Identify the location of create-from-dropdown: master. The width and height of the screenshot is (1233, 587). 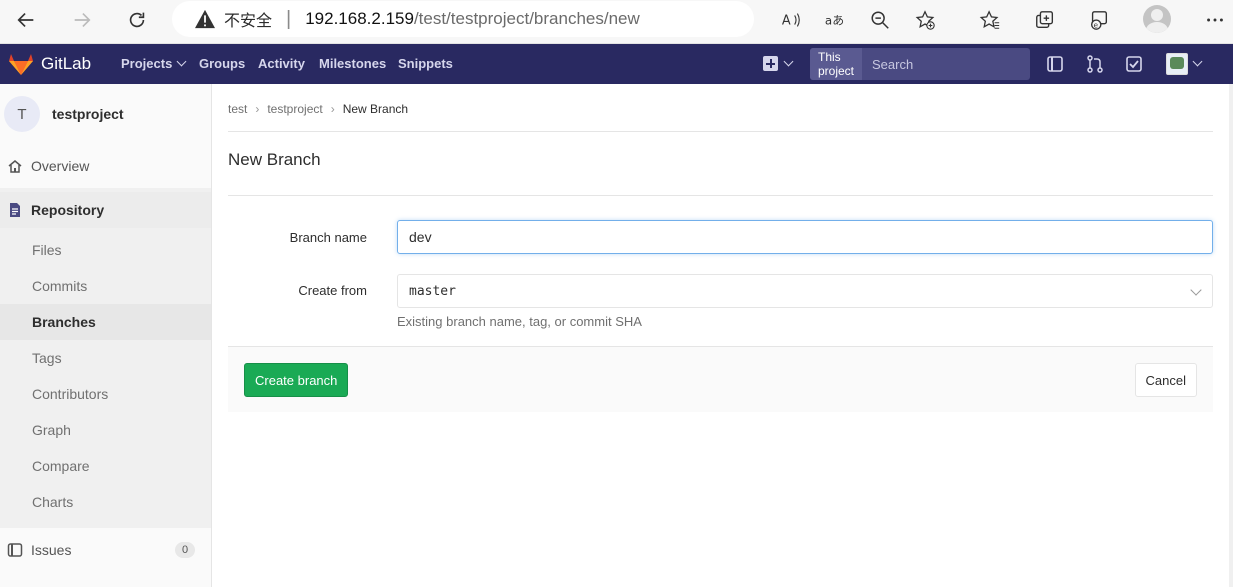
(805, 291).